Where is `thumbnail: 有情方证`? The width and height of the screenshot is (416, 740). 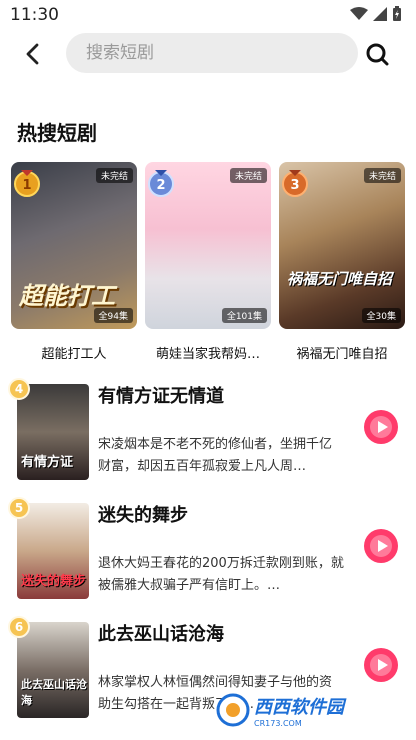
thumbnail: 有情方证 is located at coordinates (53, 432).